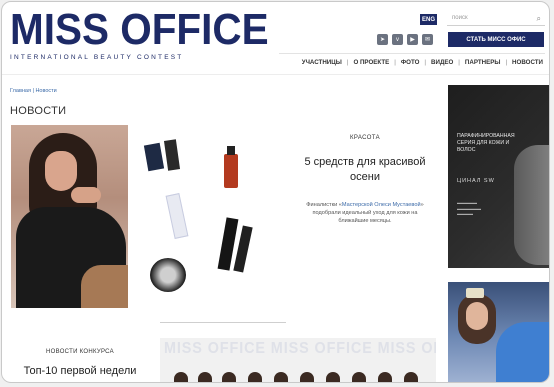  I want to click on ad-banner-fineprint: ▬▬▬▬▬ ▬▬▬▬▬▬ ▬▬▬▬, so click(469, 208).